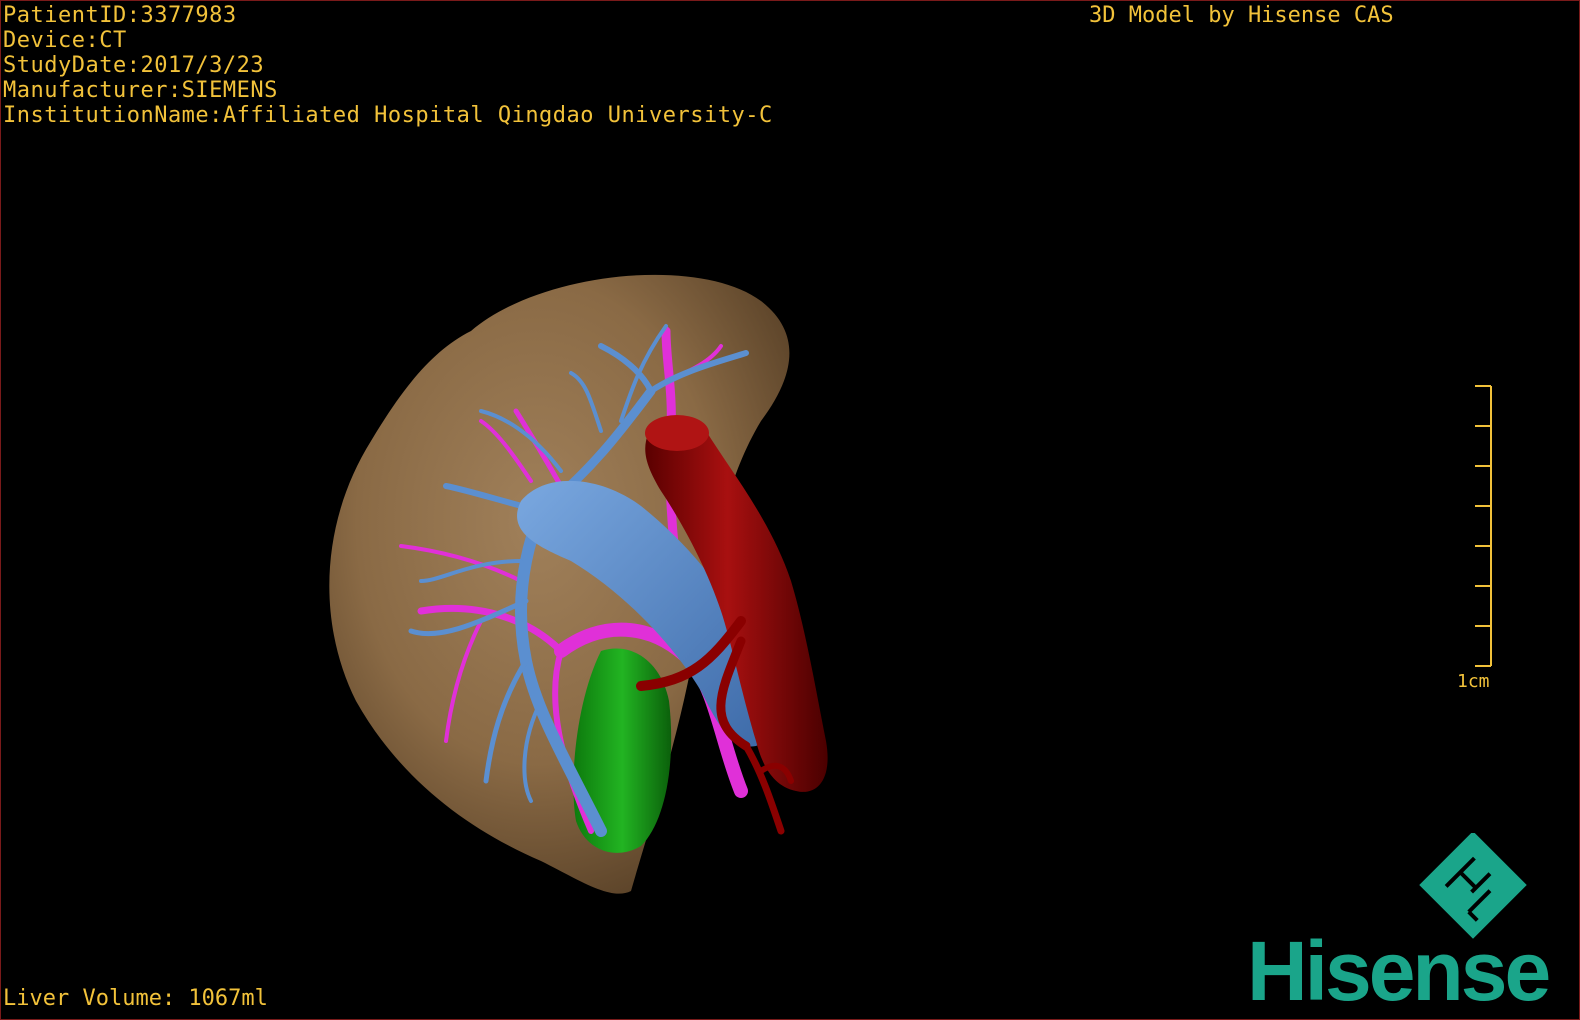 This screenshot has width=1580, height=1020. I want to click on study-date: StudyDate:2017/3/23, so click(134, 65).